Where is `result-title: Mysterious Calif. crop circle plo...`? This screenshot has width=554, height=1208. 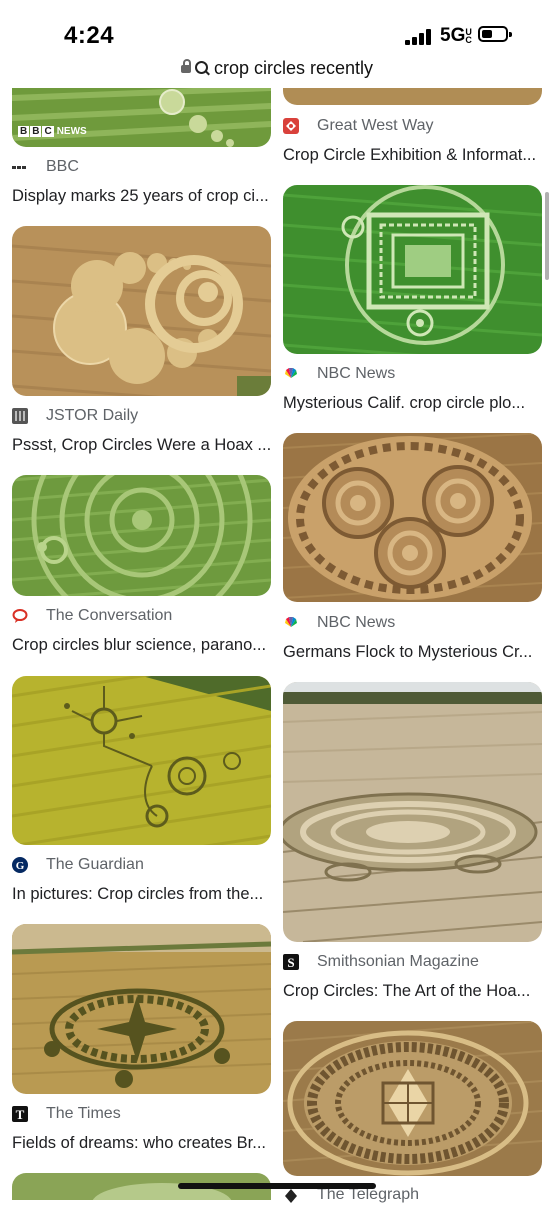
result-title: Mysterious Calif. crop circle plo... is located at coordinates (412, 403).